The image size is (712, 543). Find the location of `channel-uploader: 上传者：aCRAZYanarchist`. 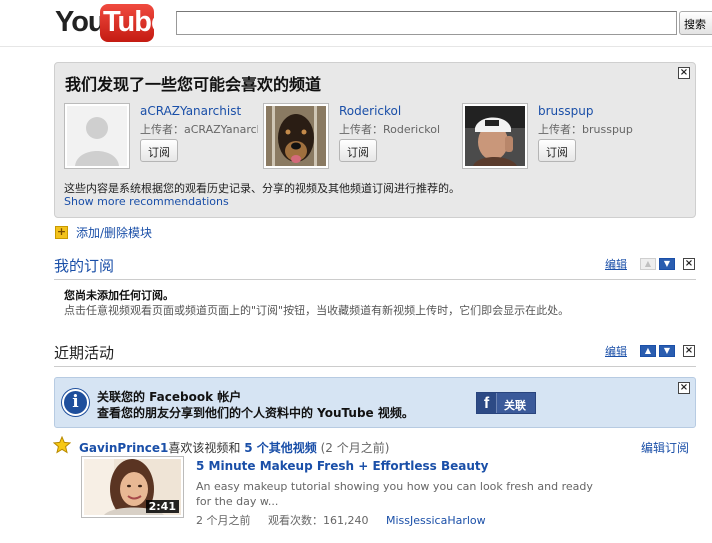

channel-uploader: 上传者：aCRAZYanarchist is located at coordinates (199, 129).